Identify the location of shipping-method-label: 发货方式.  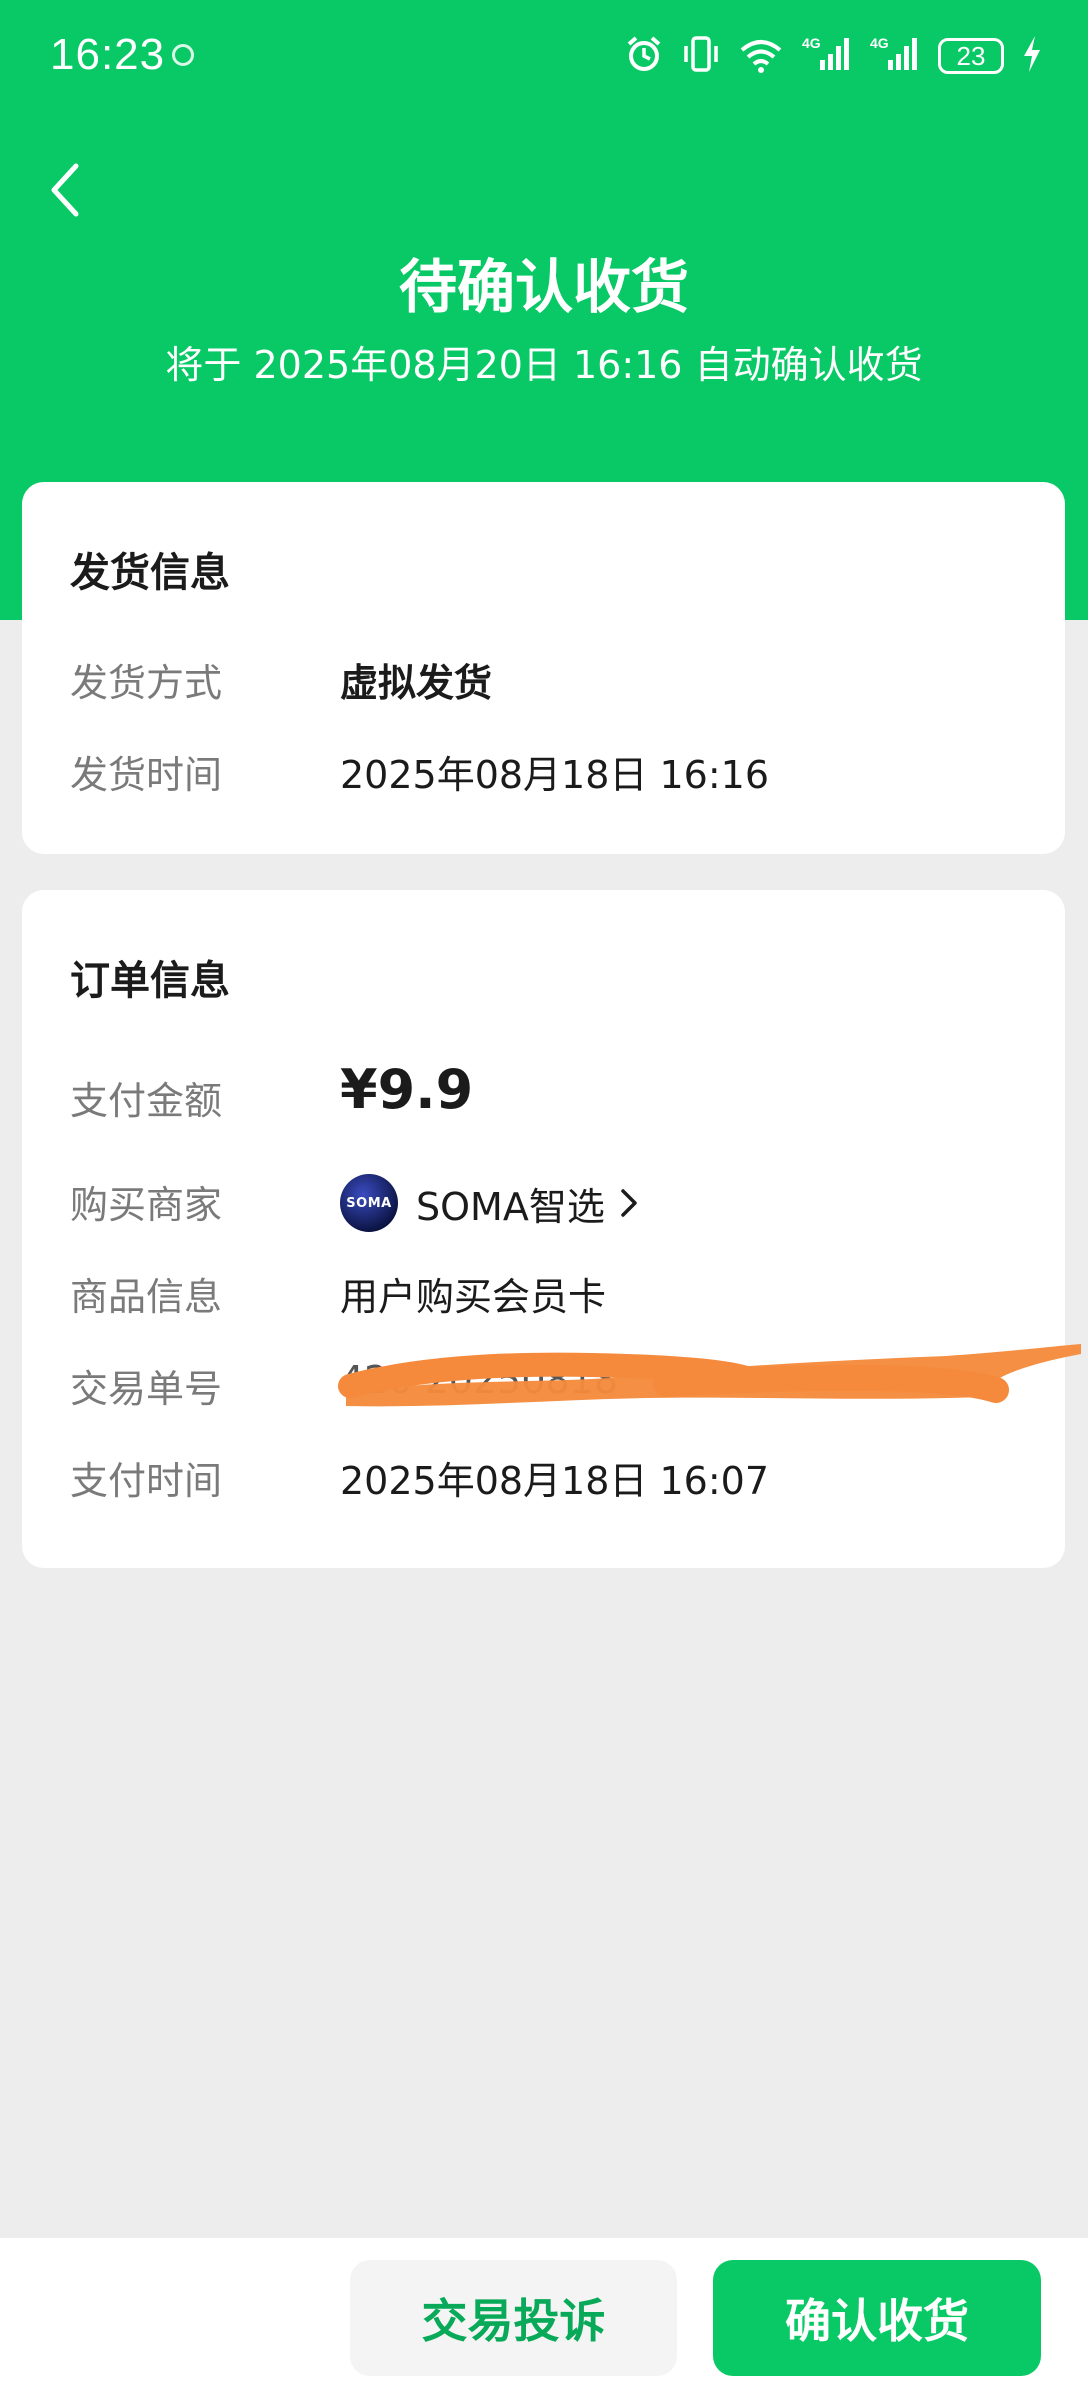
(146, 683).